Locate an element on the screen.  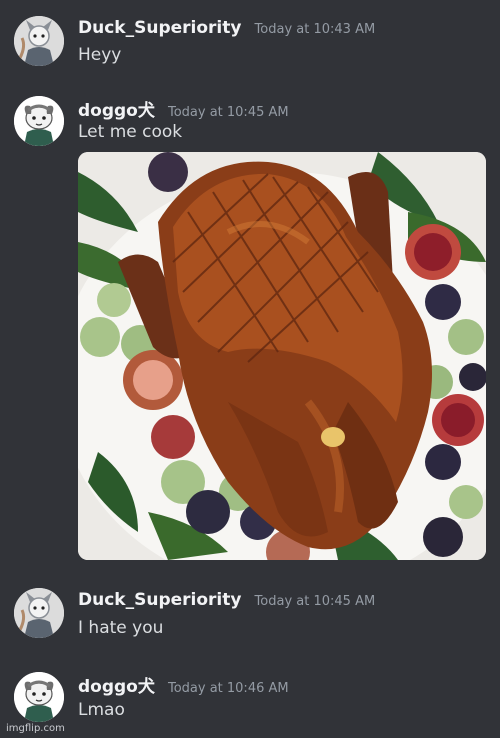
message-header: doggo犬 Today at 10:46 AM is located at coordinates (183, 684).